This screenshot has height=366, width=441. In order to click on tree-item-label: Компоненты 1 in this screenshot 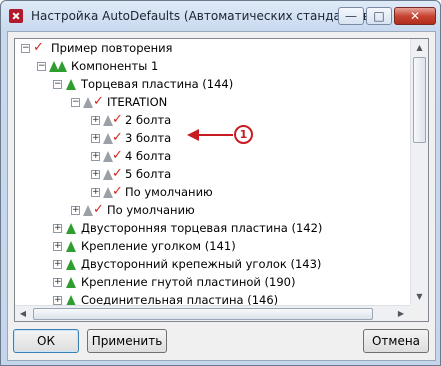, I will do `click(115, 66)`.